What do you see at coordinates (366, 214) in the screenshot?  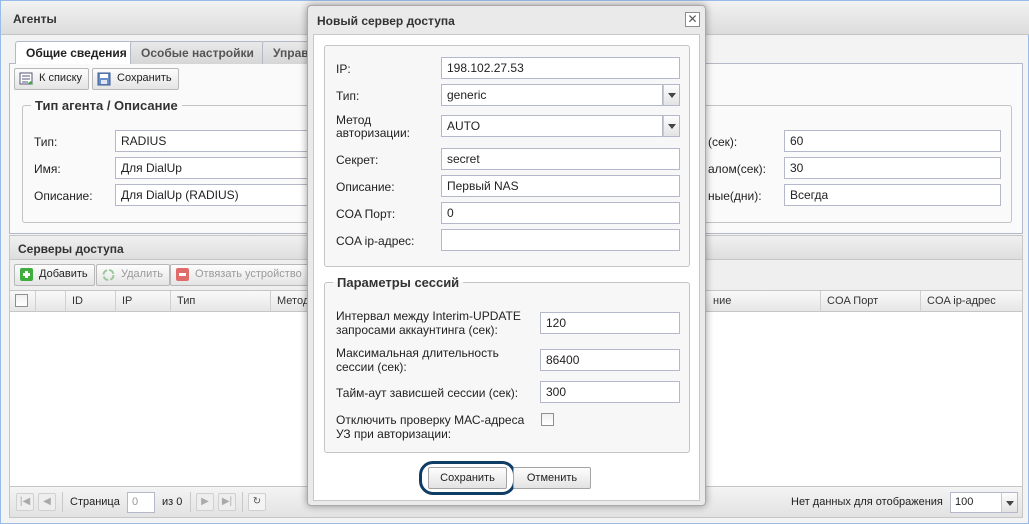 I see `coa-port-label: COA Порт:` at bounding box center [366, 214].